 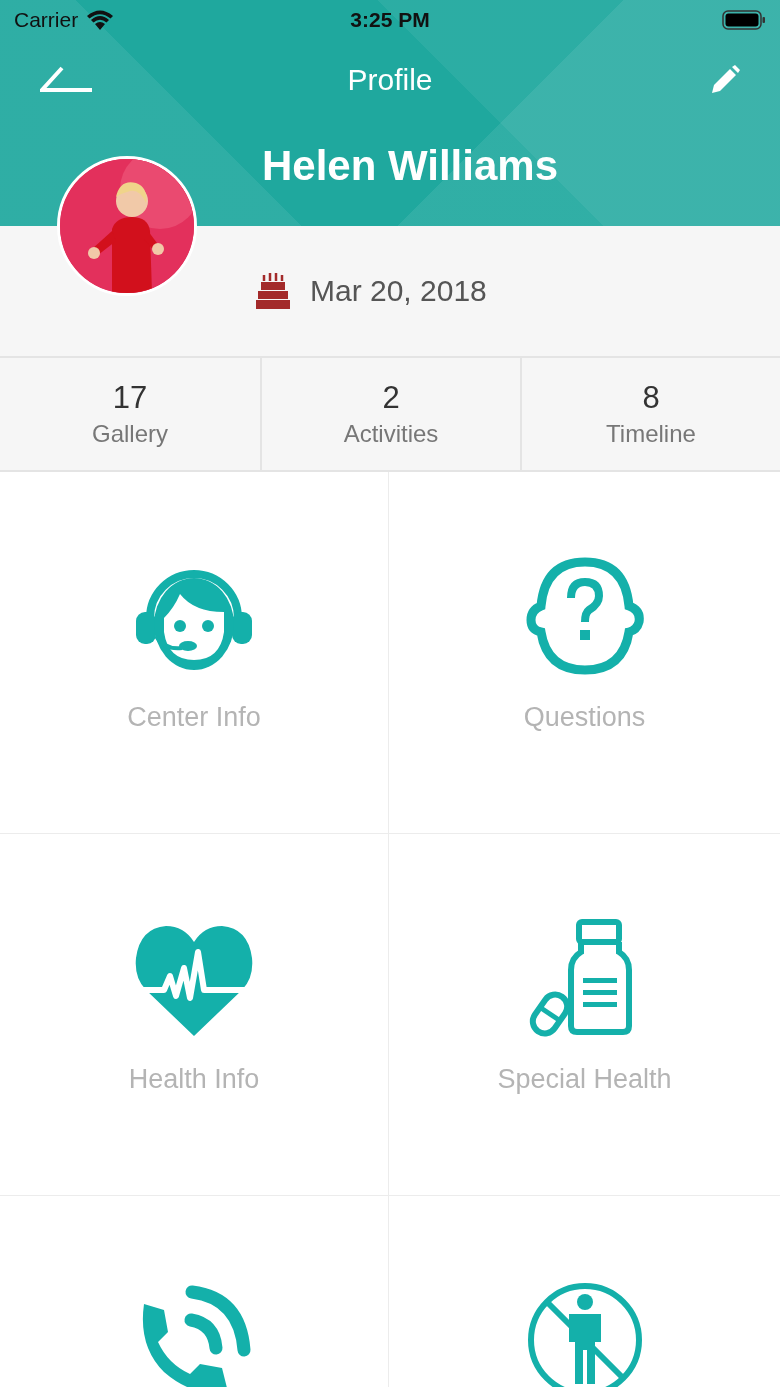 I want to click on wifi-icon, so click(x=100, y=20).